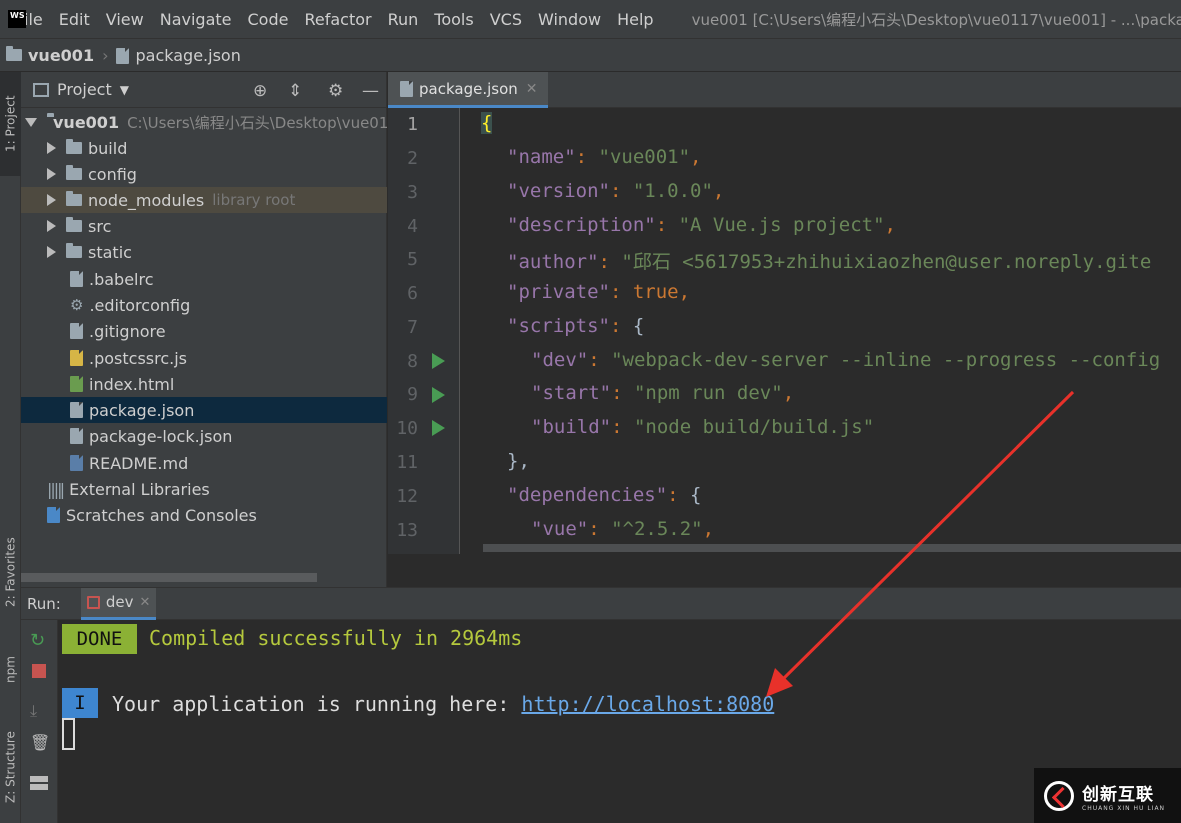 The width and height of the screenshot is (1181, 823). What do you see at coordinates (39, 711) in the screenshot?
I see `scroll-to-end-icon: ⤓` at bounding box center [39, 711].